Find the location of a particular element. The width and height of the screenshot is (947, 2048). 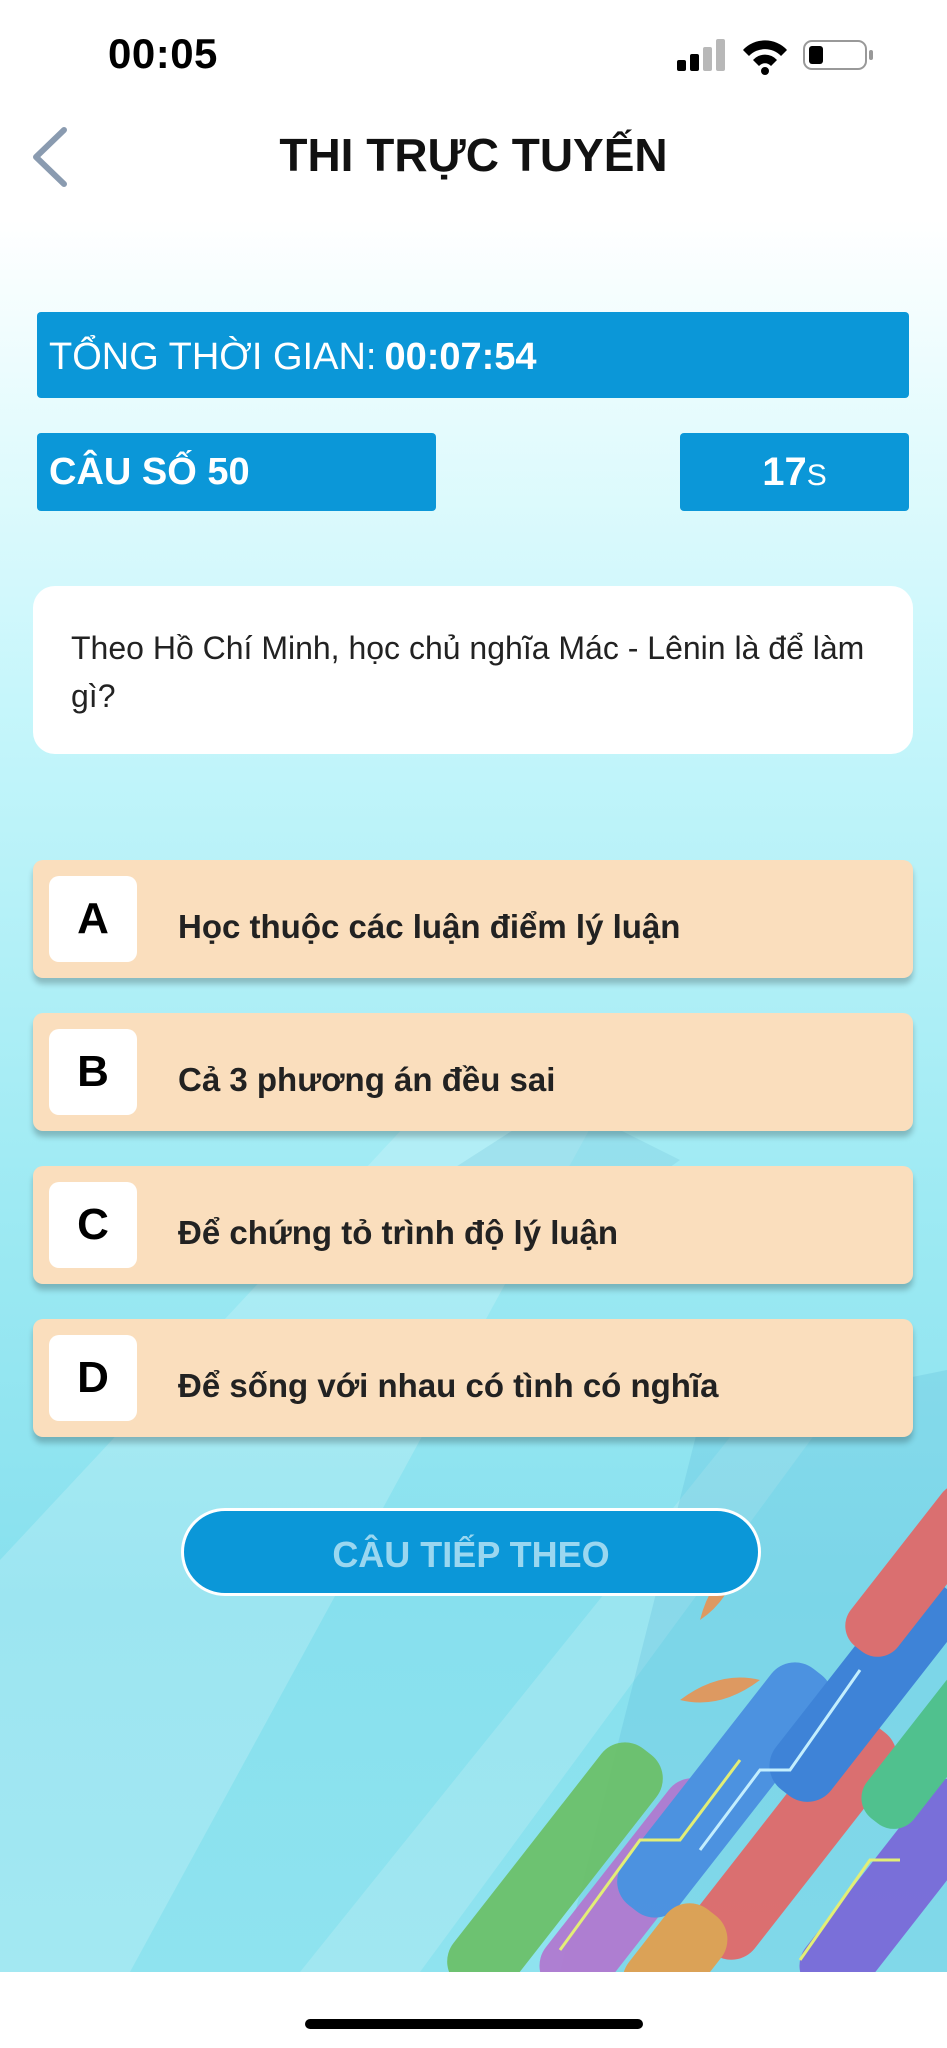

status-bar: 00:05 is located at coordinates (473, 55).